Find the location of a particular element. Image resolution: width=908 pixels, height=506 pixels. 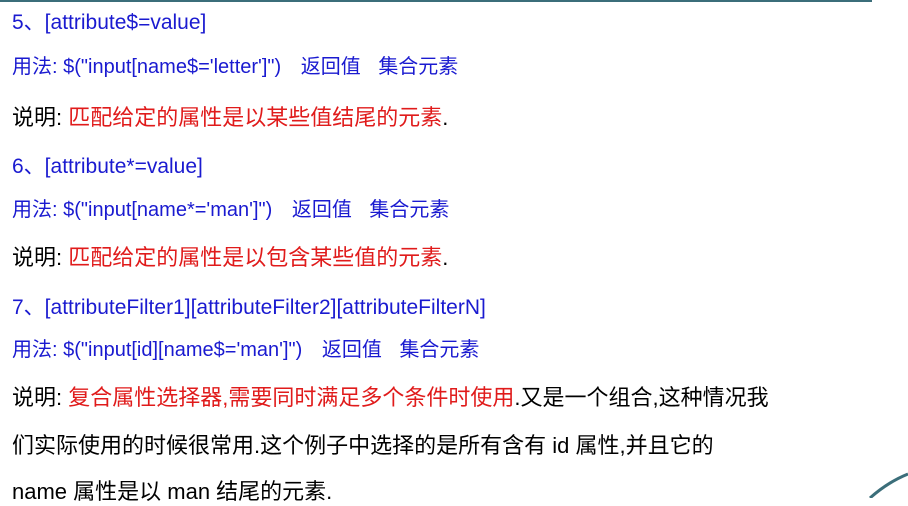

usage-7: 用法: $("input[id][name$='man']") 返回值 集合元素 is located at coordinates (245, 347).